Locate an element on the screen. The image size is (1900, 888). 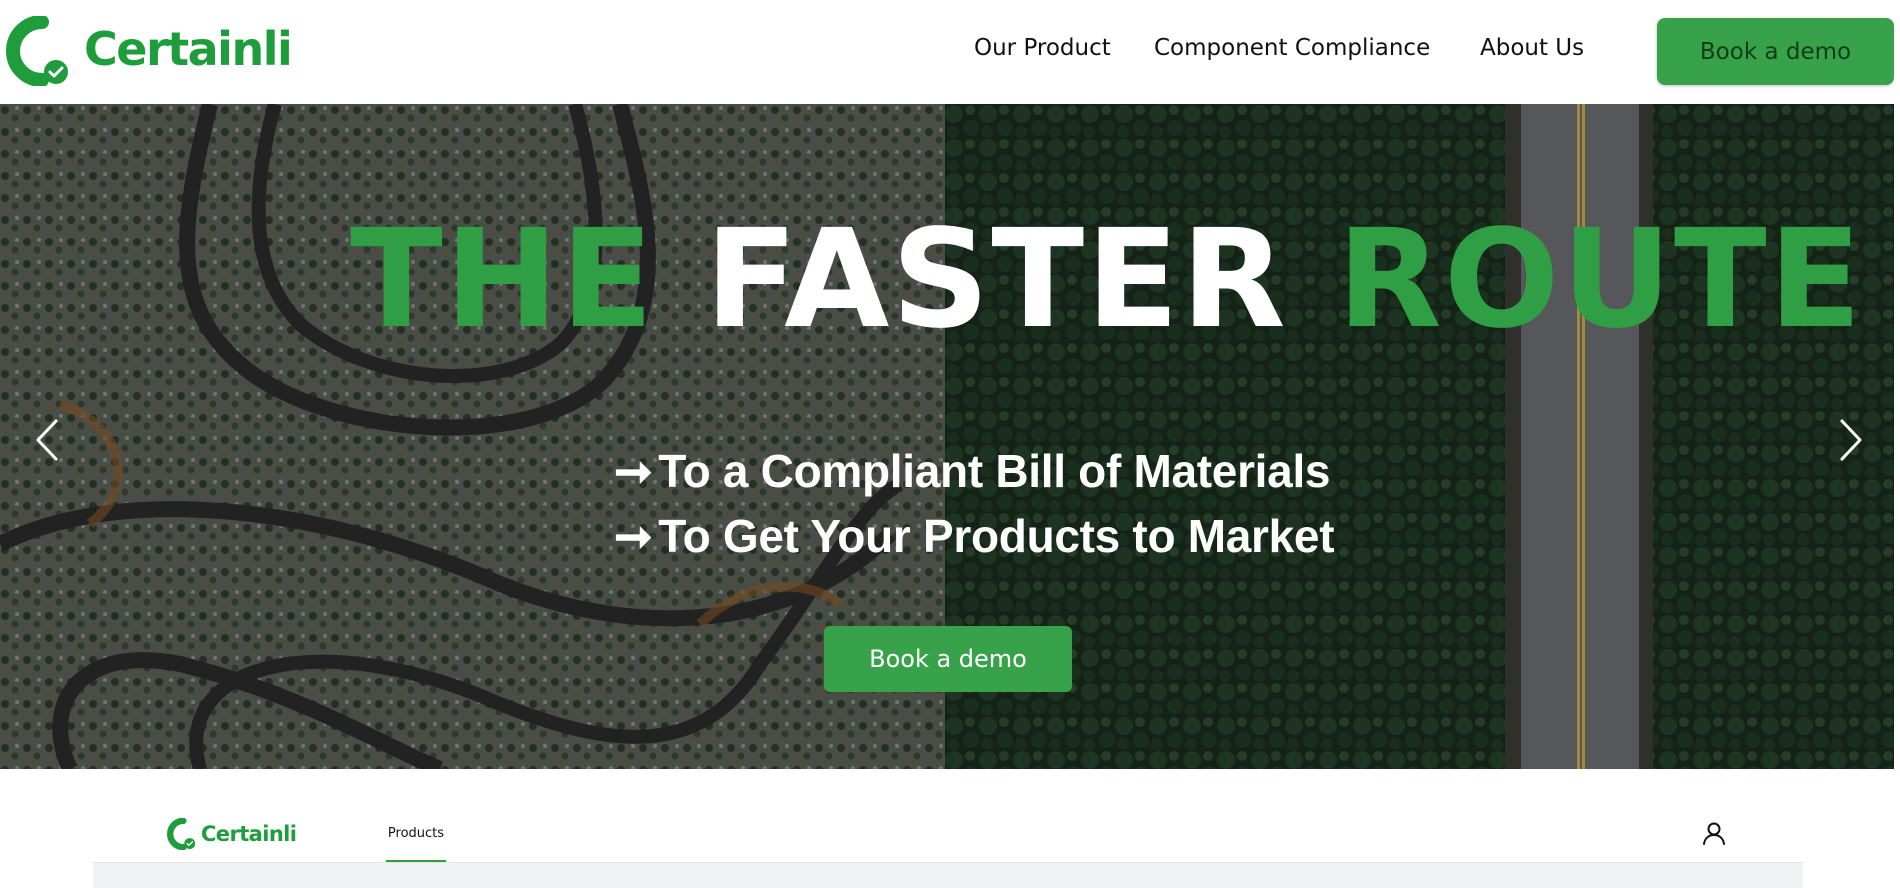
hero-bullet-2: ➞ To Get Your Products to Market is located at coordinates (974, 536).